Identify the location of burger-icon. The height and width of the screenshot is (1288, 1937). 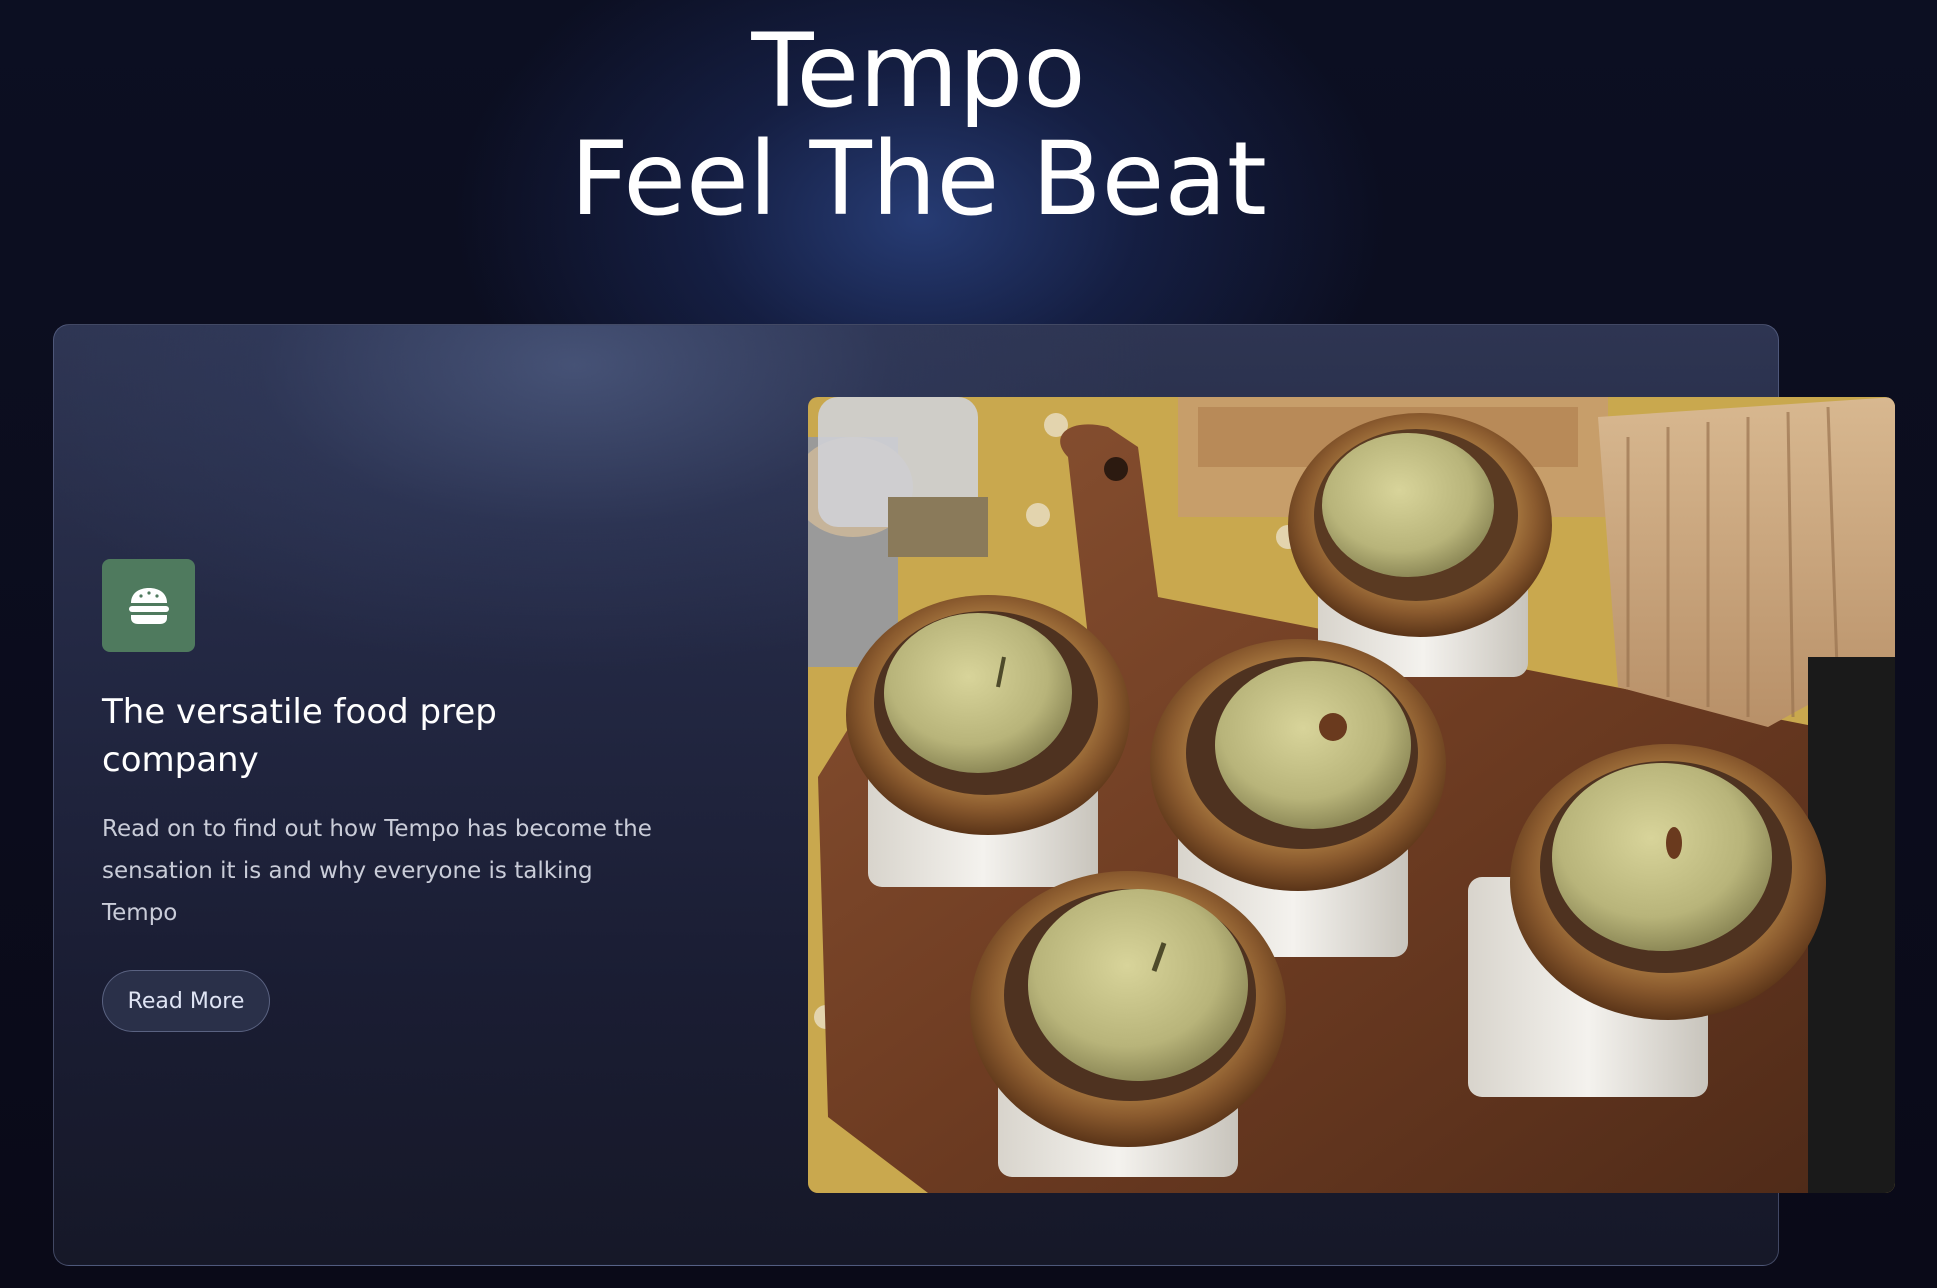
(148, 605).